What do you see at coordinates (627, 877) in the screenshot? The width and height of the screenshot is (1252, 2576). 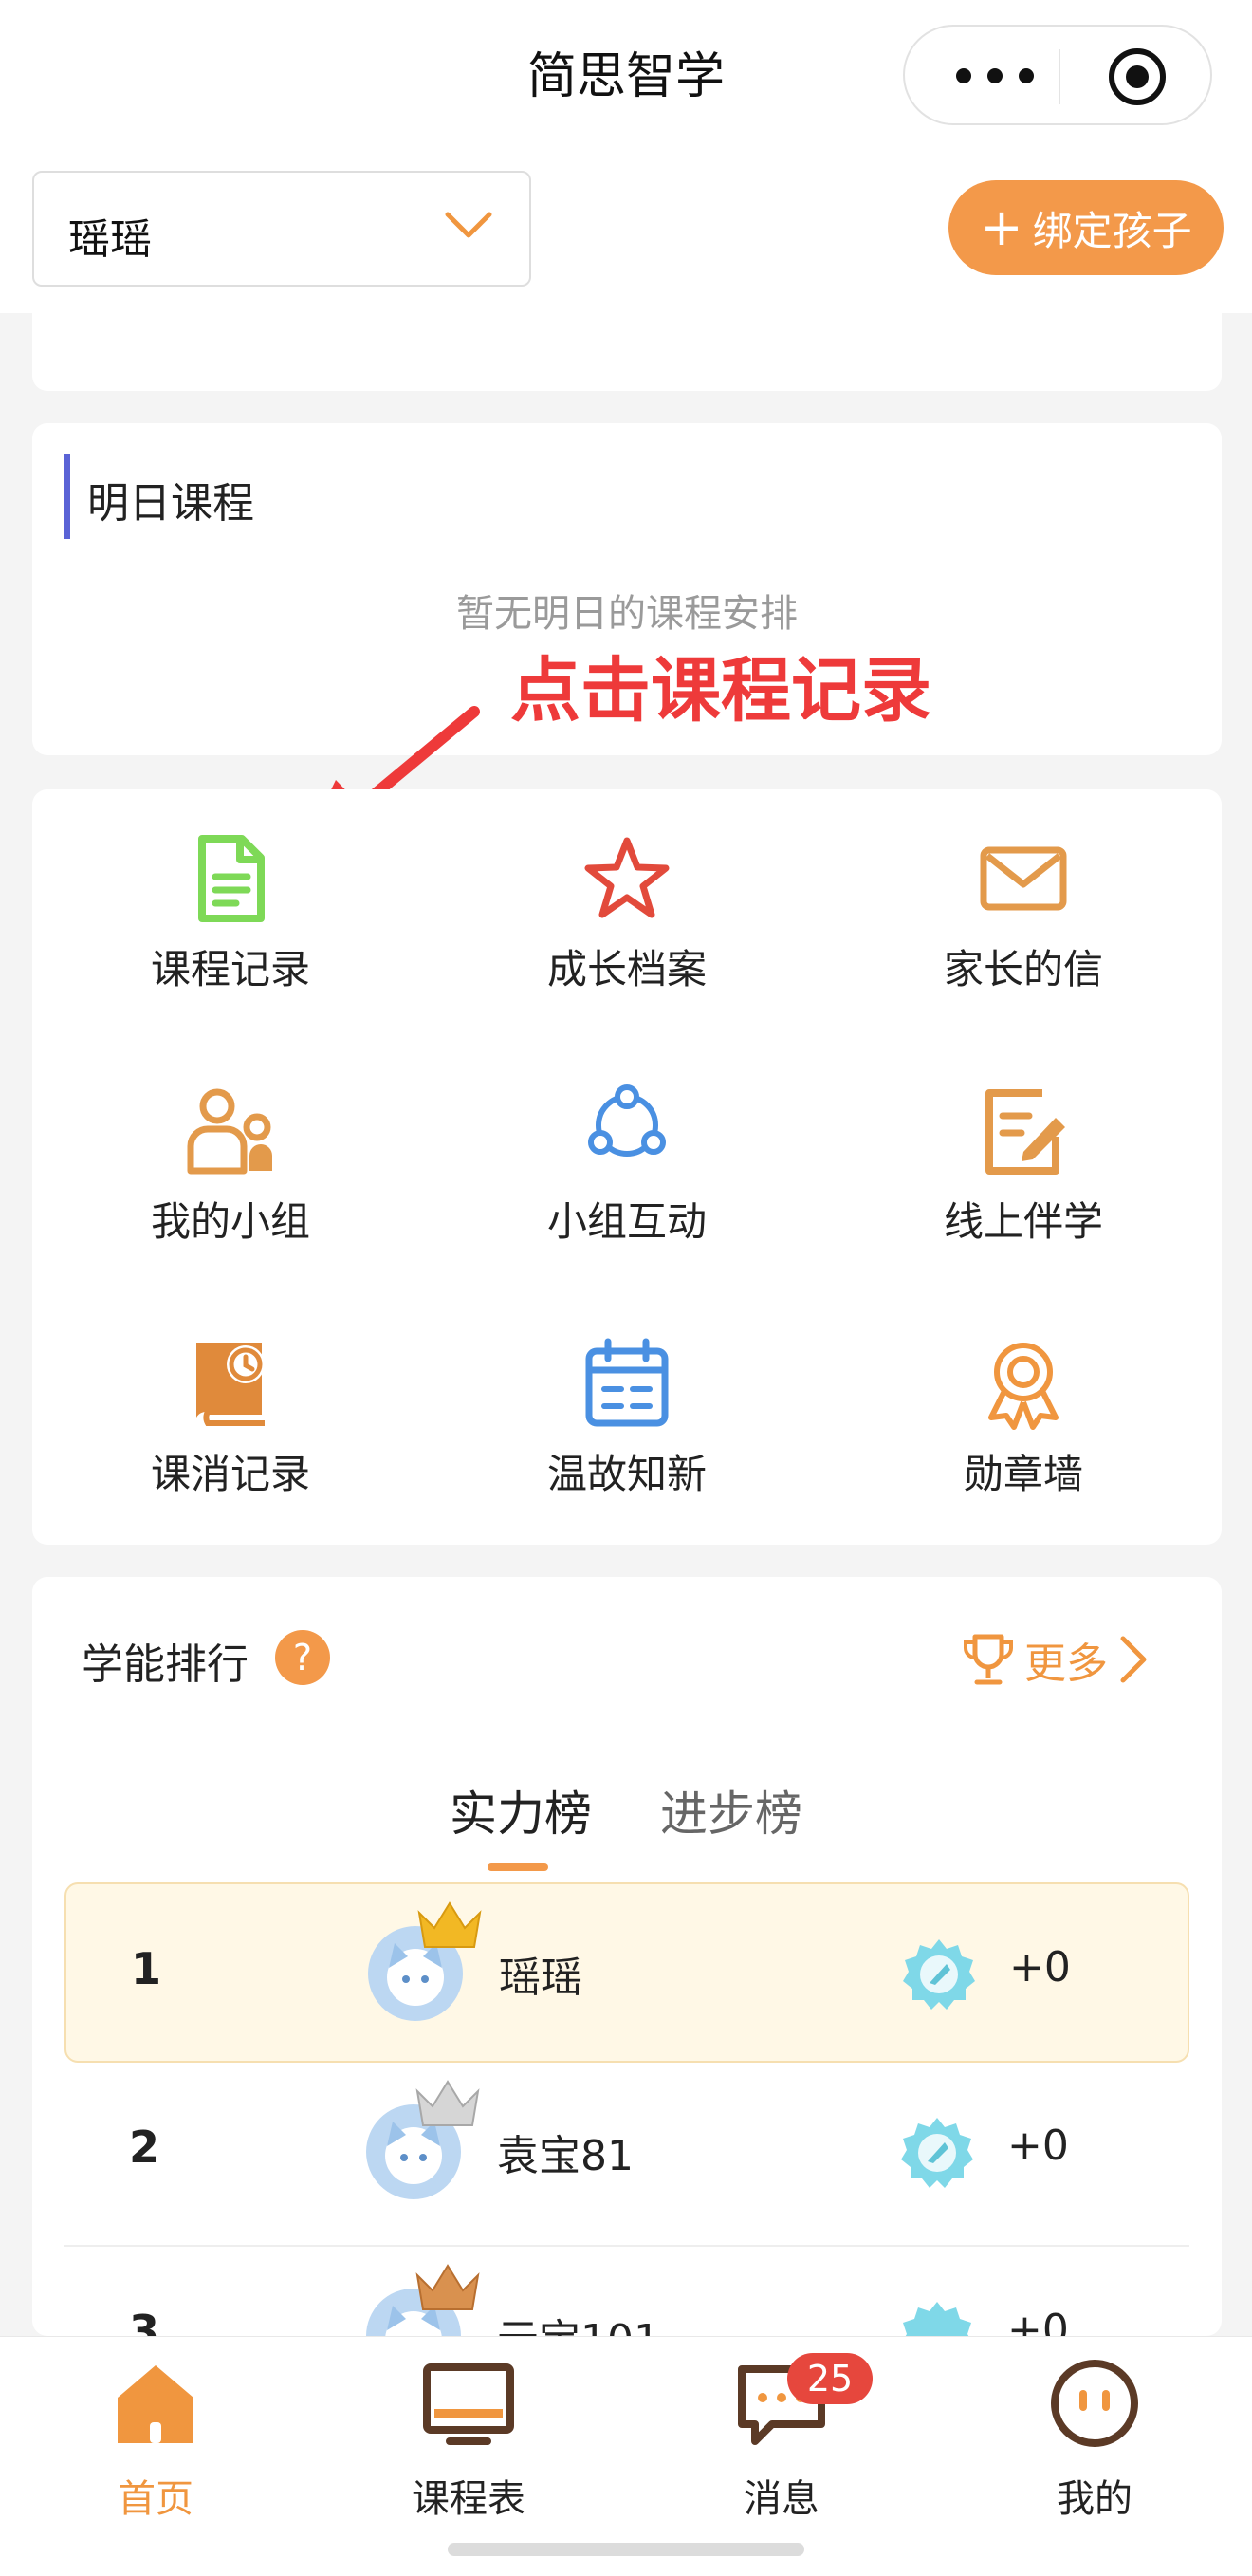 I see `star-icon` at bounding box center [627, 877].